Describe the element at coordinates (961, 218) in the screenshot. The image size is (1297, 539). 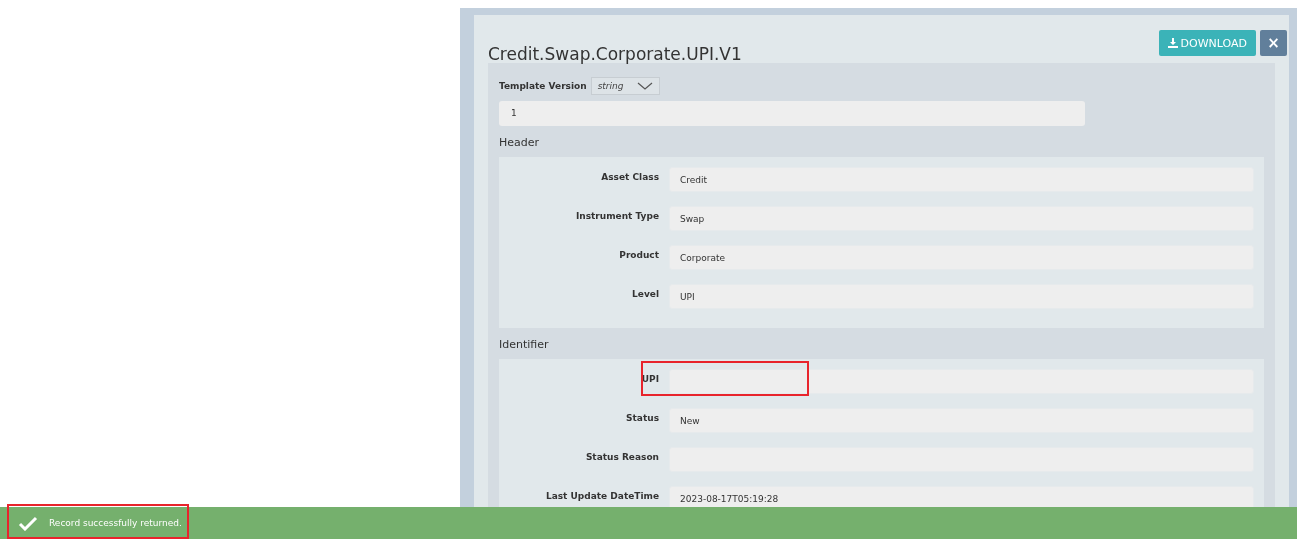
I see `input-field: Swap` at that location.